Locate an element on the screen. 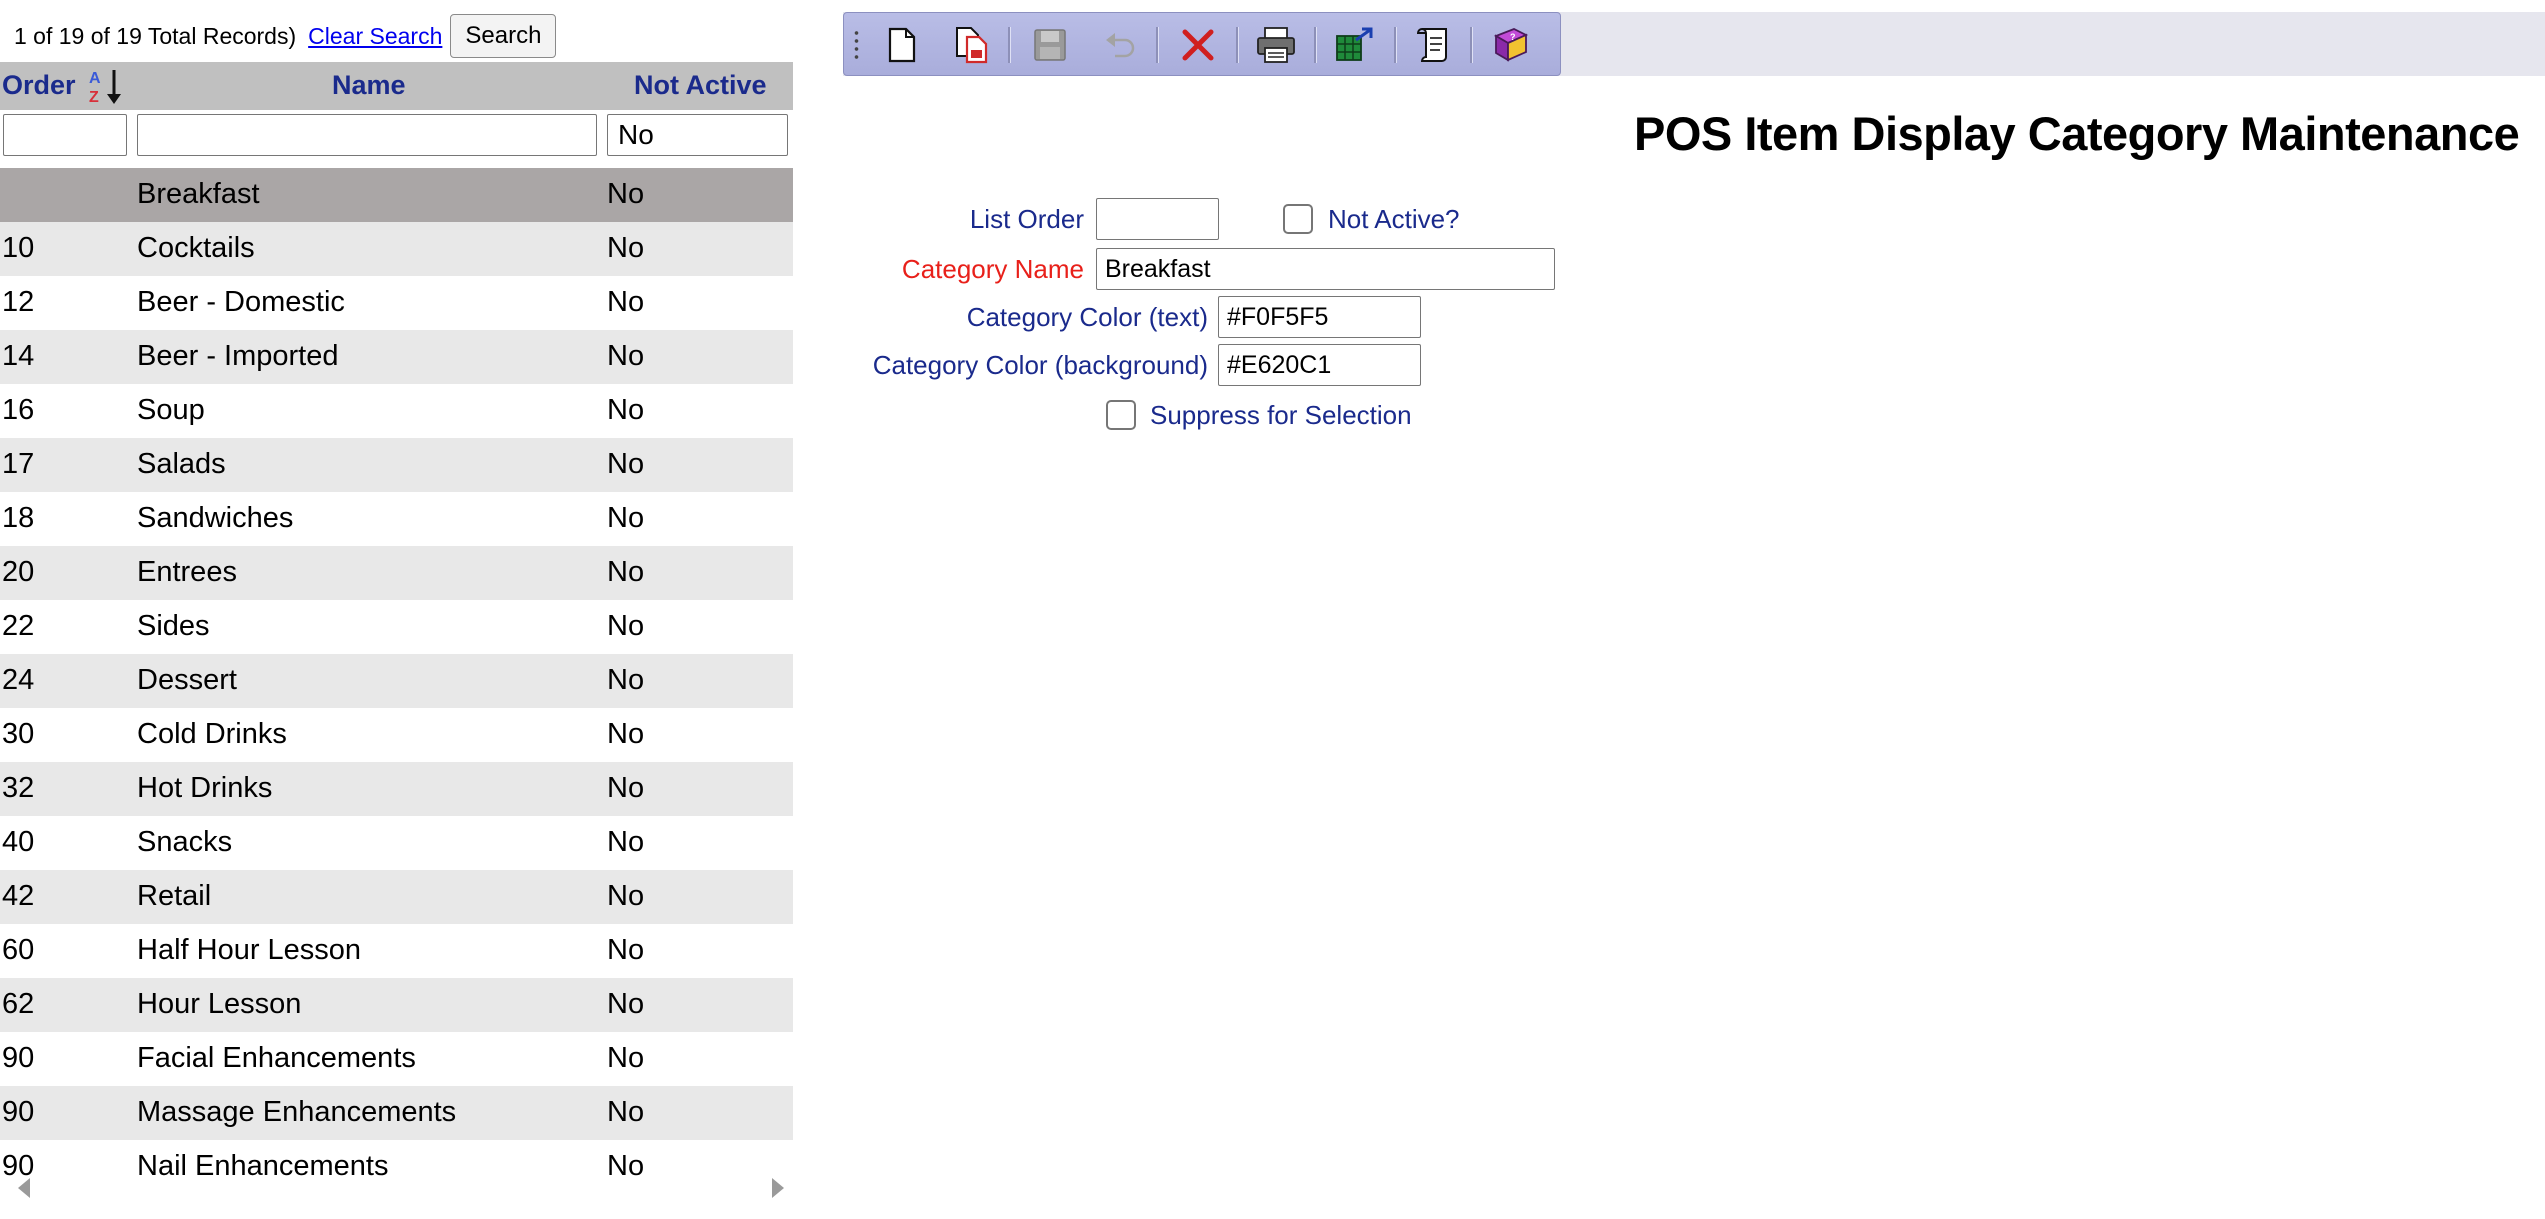 Image resolution: width=2545 pixels, height=1219 pixels. suppress-for-selection-checkbox is located at coordinates (1121, 415).